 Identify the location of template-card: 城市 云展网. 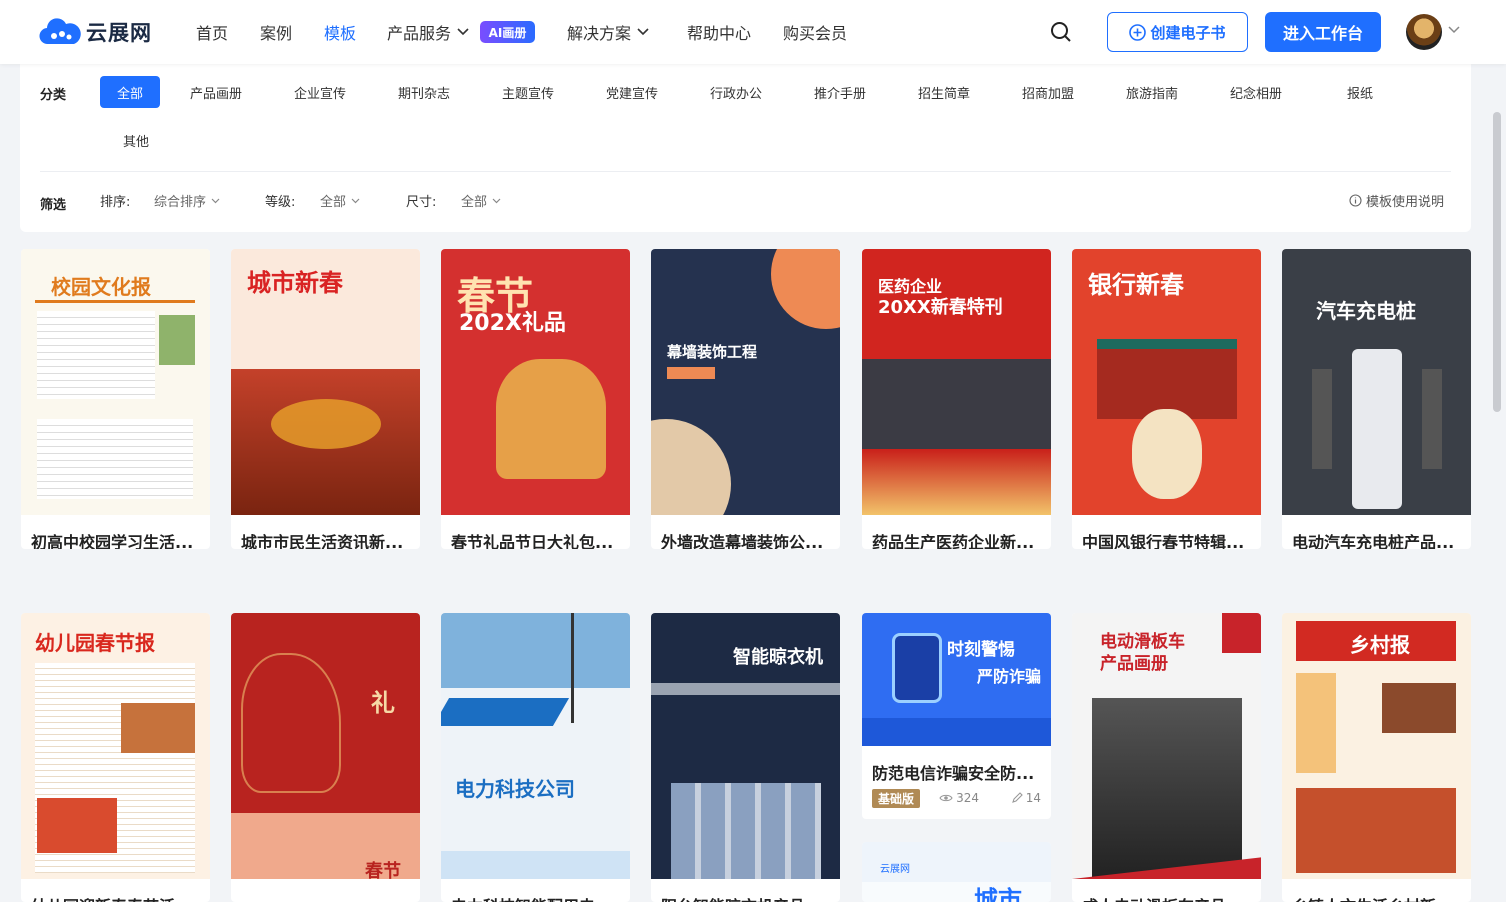
(956, 872).